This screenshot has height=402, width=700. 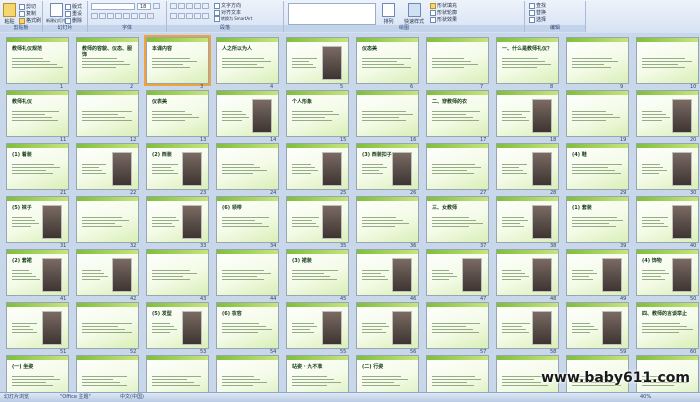 I want to click on slide-thumbnail: 二、穿教师的衣, so click(x=457, y=113).